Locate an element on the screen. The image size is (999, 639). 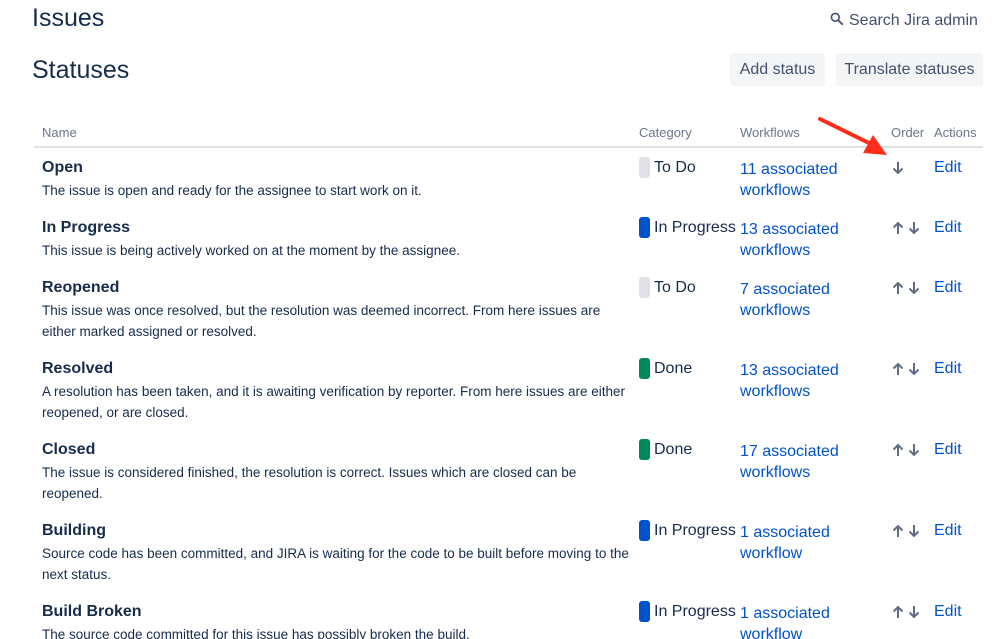
column-header-name: Name is located at coordinates (59, 132).